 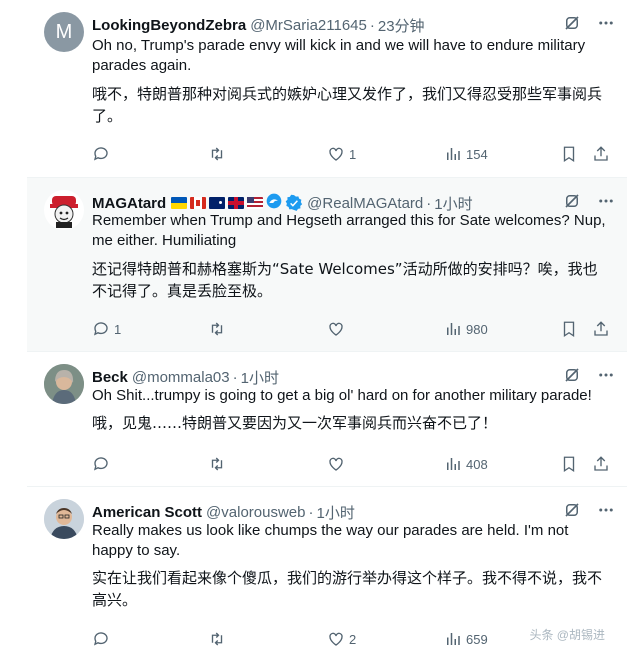 What do you see at coordinates (147, 512) in the screenshot?
I see `display-name: American Scott` at bounding box center [147, 512].